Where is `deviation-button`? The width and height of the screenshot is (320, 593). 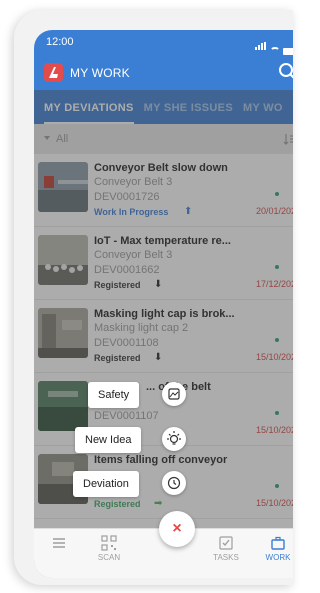
deviation-button is located at coordinates (174, 483).